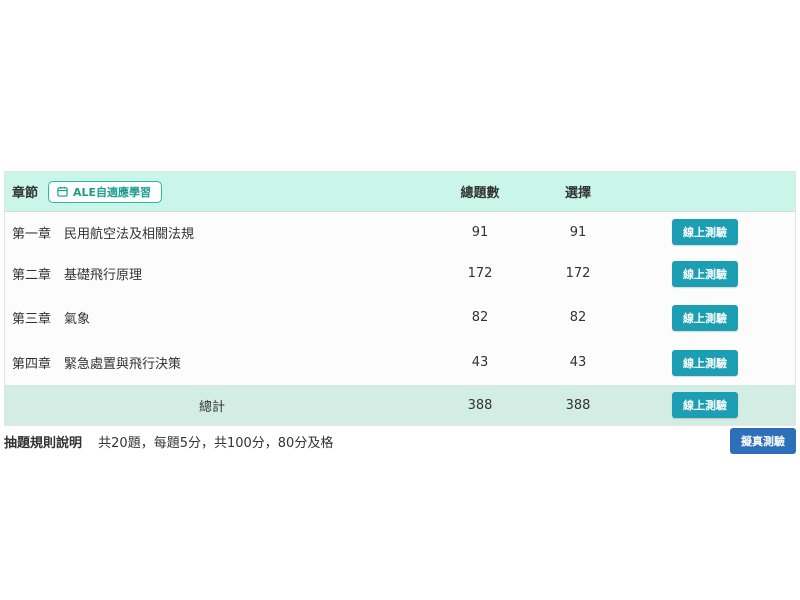 The height and width of the screenshot is (600, 800). Describe the element at coordinates (480, 273) in the screenshot. I see `chapter-total: 172` at that location.